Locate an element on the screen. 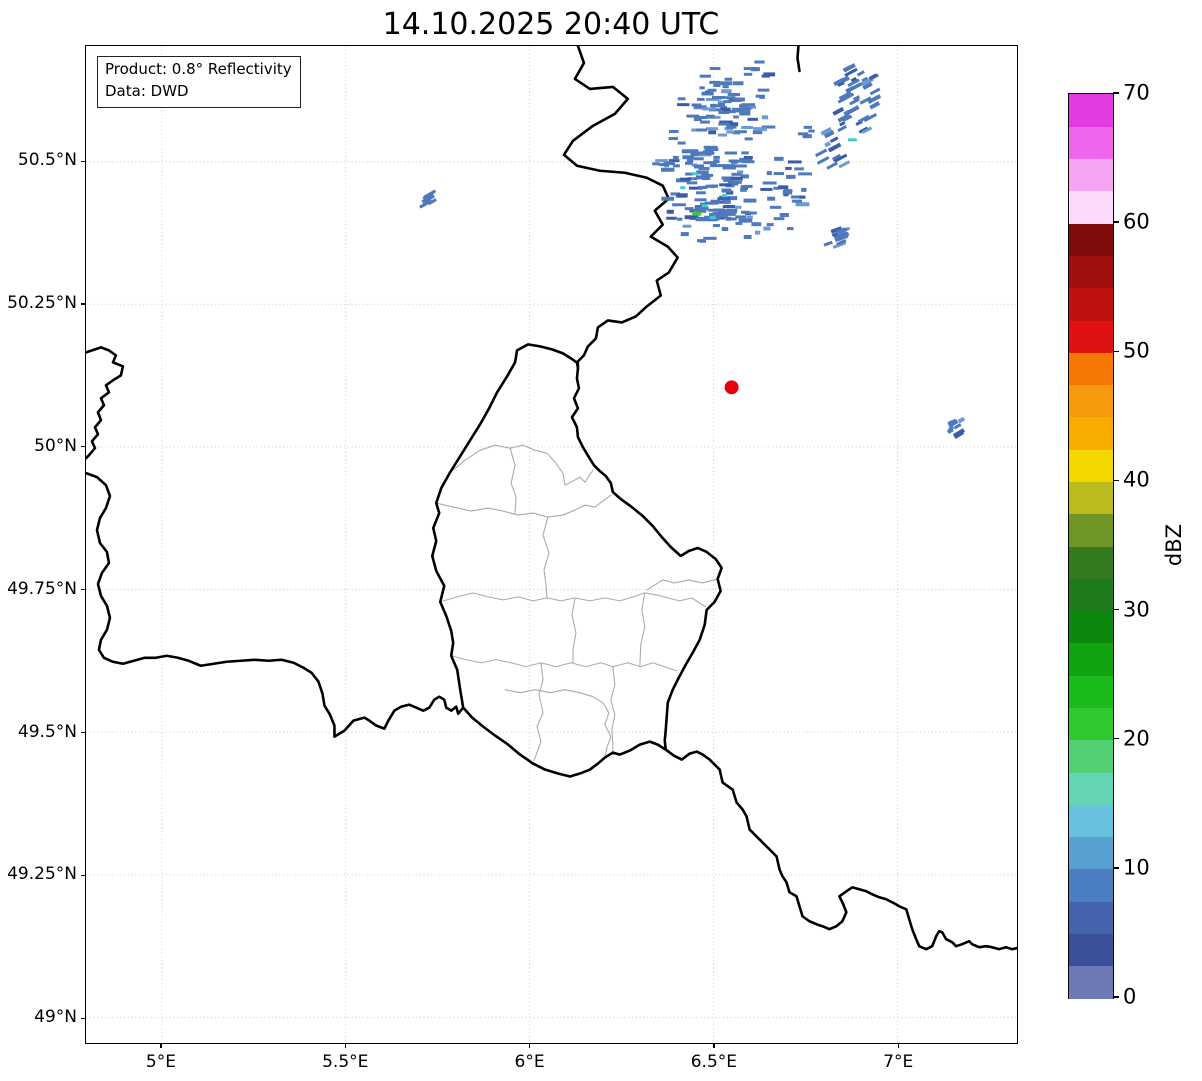 The width and height of the screenshot is (1202, 1081). y-tick-label: 49.5°N is located at coordinates (47, 731).